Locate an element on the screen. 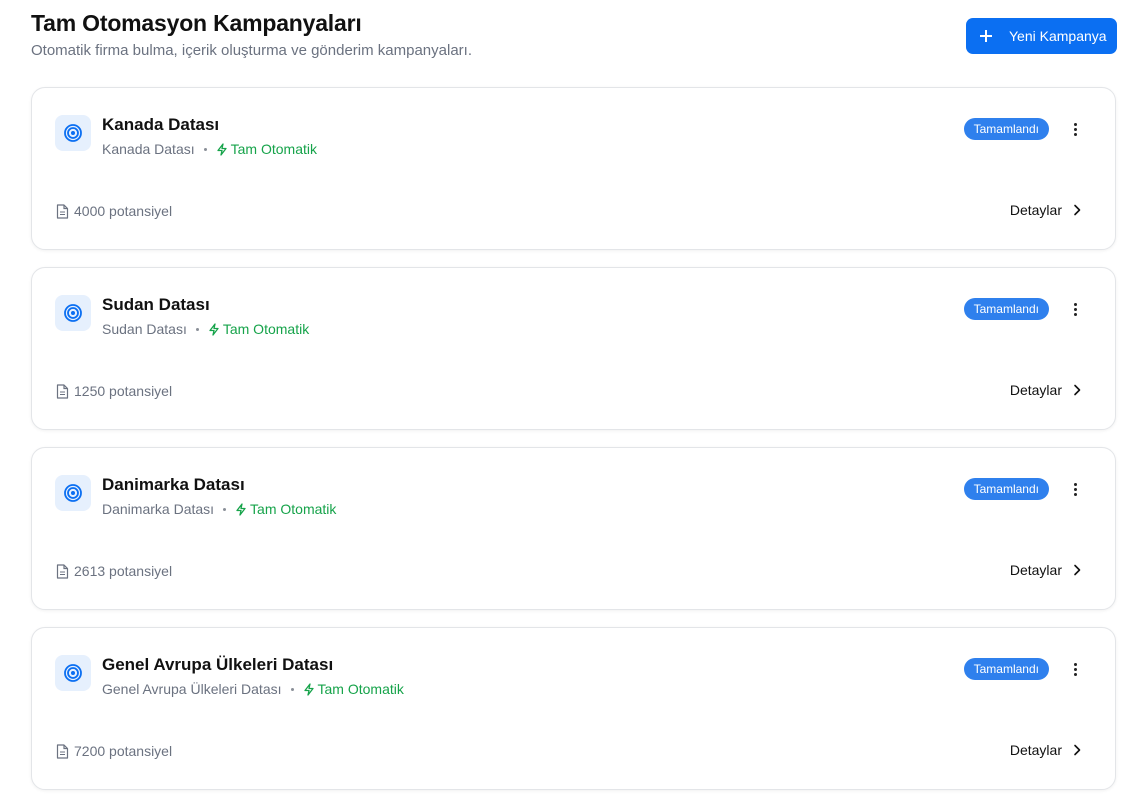 Image resolution: width=1140 pixels, height=800 pixels. plus-icon is located at coordinates (986, 36).